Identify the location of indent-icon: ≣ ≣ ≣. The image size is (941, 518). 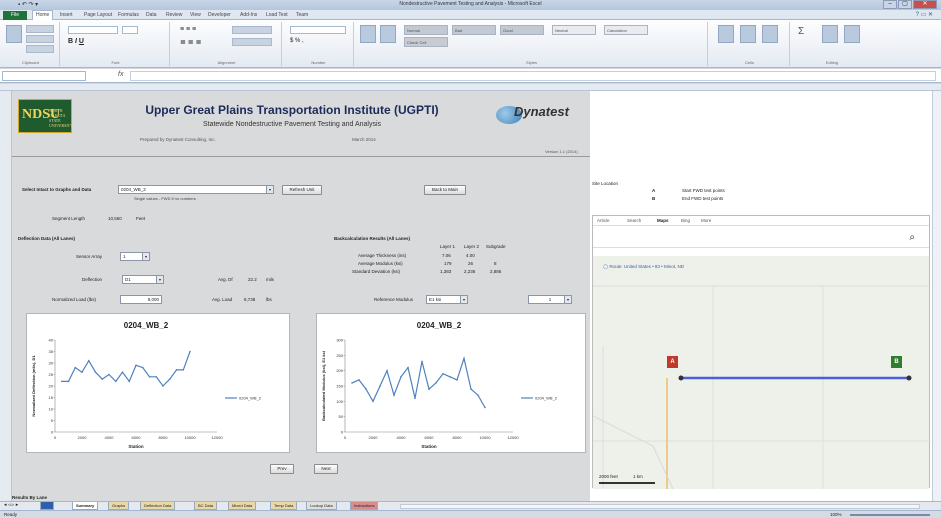
(191, 42).